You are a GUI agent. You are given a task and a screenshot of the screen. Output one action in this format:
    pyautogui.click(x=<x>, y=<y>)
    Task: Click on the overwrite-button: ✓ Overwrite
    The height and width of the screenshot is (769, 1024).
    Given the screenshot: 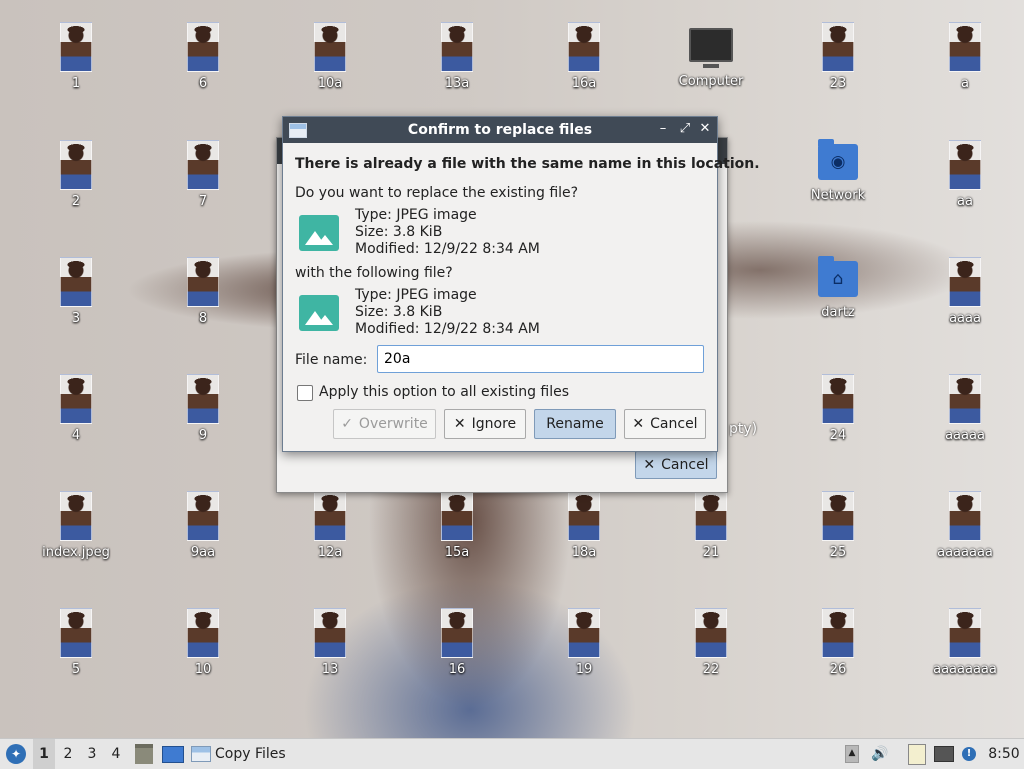 What is the action you would take?
    pyautogui.click(x=384, y=424)
    